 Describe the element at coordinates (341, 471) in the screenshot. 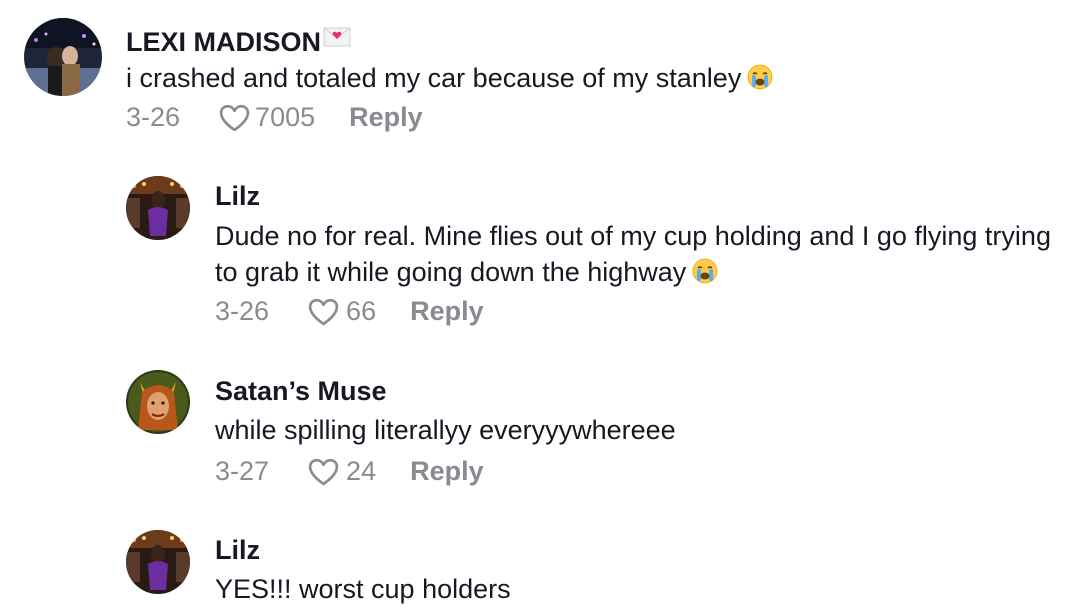

I see `like-button: 24` at that location.